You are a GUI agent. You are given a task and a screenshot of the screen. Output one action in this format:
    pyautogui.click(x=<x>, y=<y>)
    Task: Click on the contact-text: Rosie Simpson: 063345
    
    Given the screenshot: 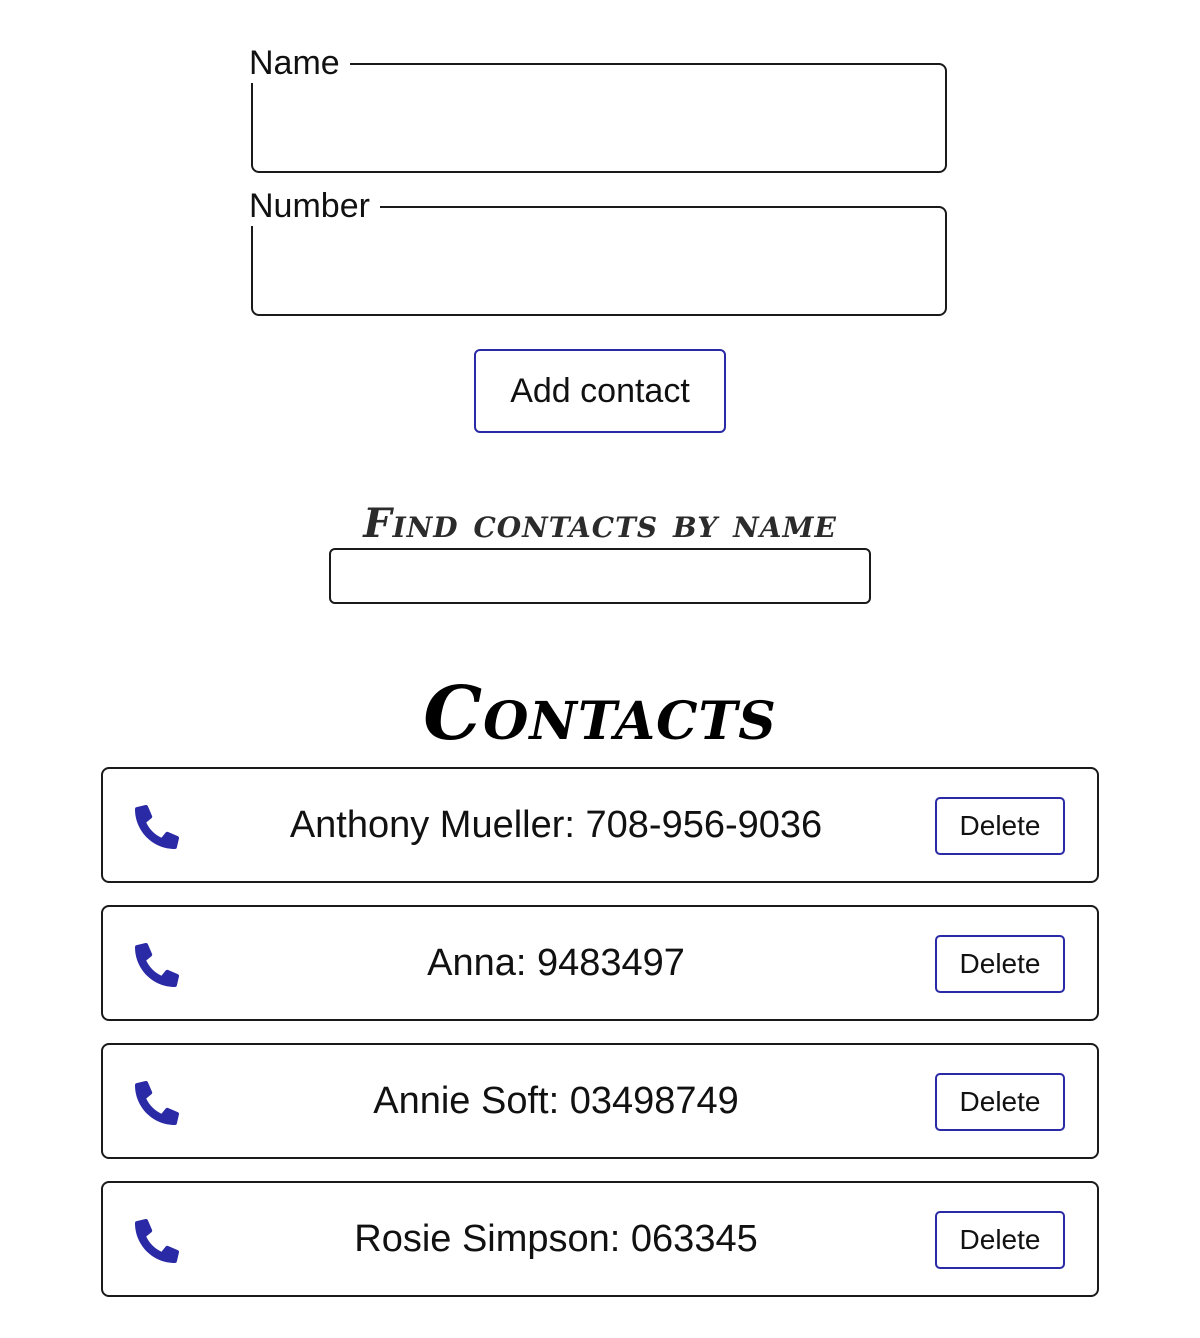 What is the action you would take?
    pyautogui.click(x=556, y=1239)
    